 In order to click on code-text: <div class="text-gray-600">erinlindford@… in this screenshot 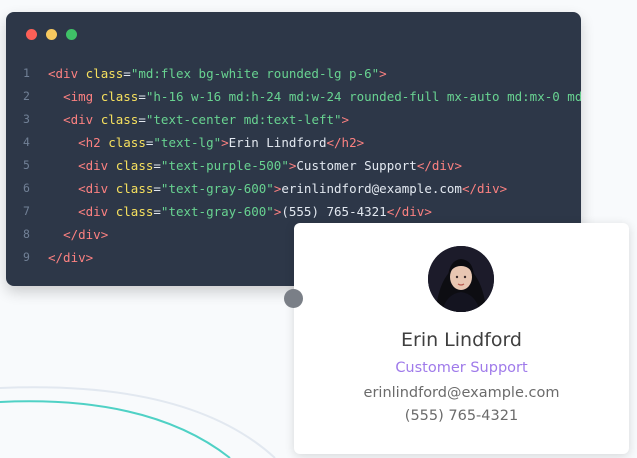, I will do `click(277, 188)`.